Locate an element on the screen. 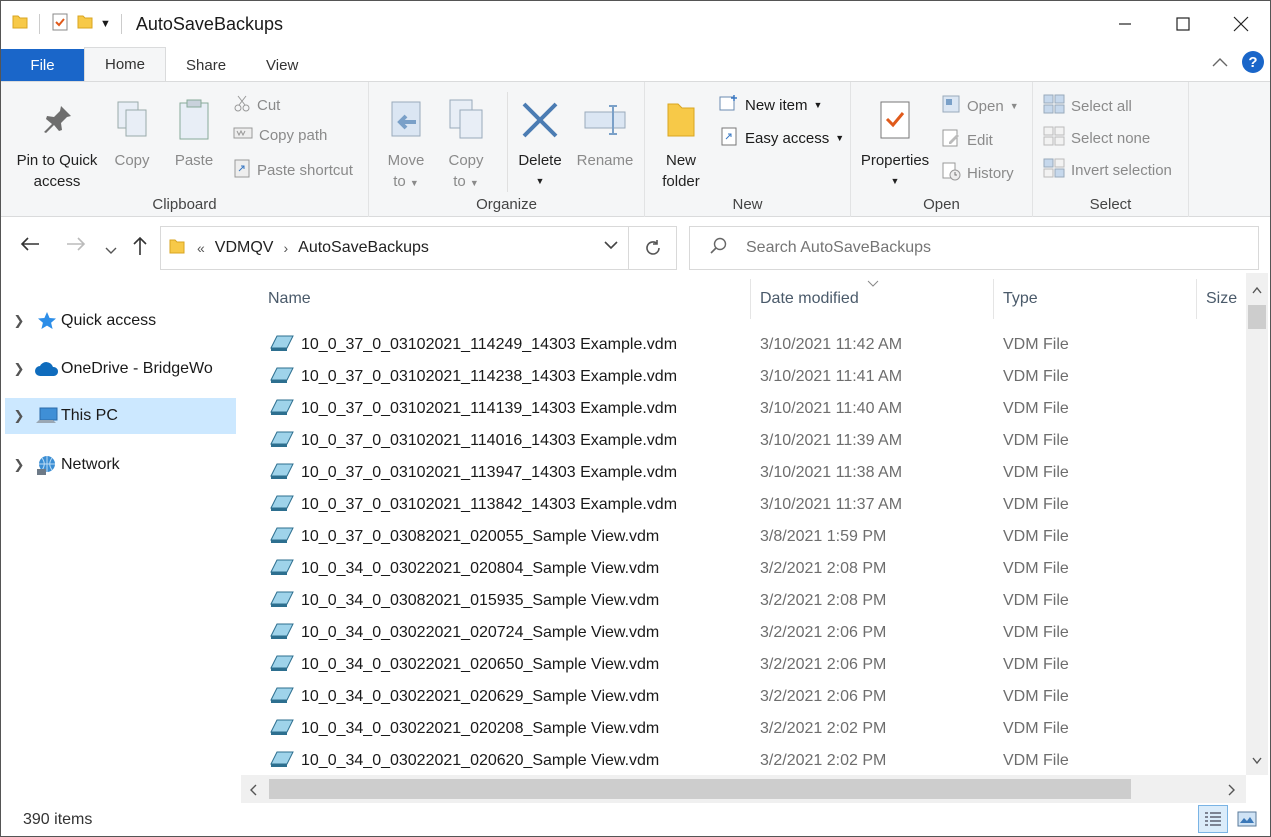 This screenshot has height=837, width=1271. copy-to-button: Copy to ▼ is located at coordinates (466, 142).